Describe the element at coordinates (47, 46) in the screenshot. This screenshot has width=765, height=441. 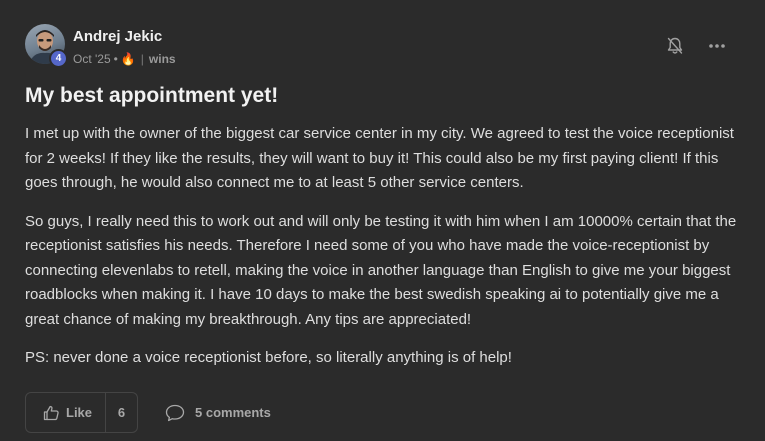
I see `author-avatar-wrap: 4` at that location.